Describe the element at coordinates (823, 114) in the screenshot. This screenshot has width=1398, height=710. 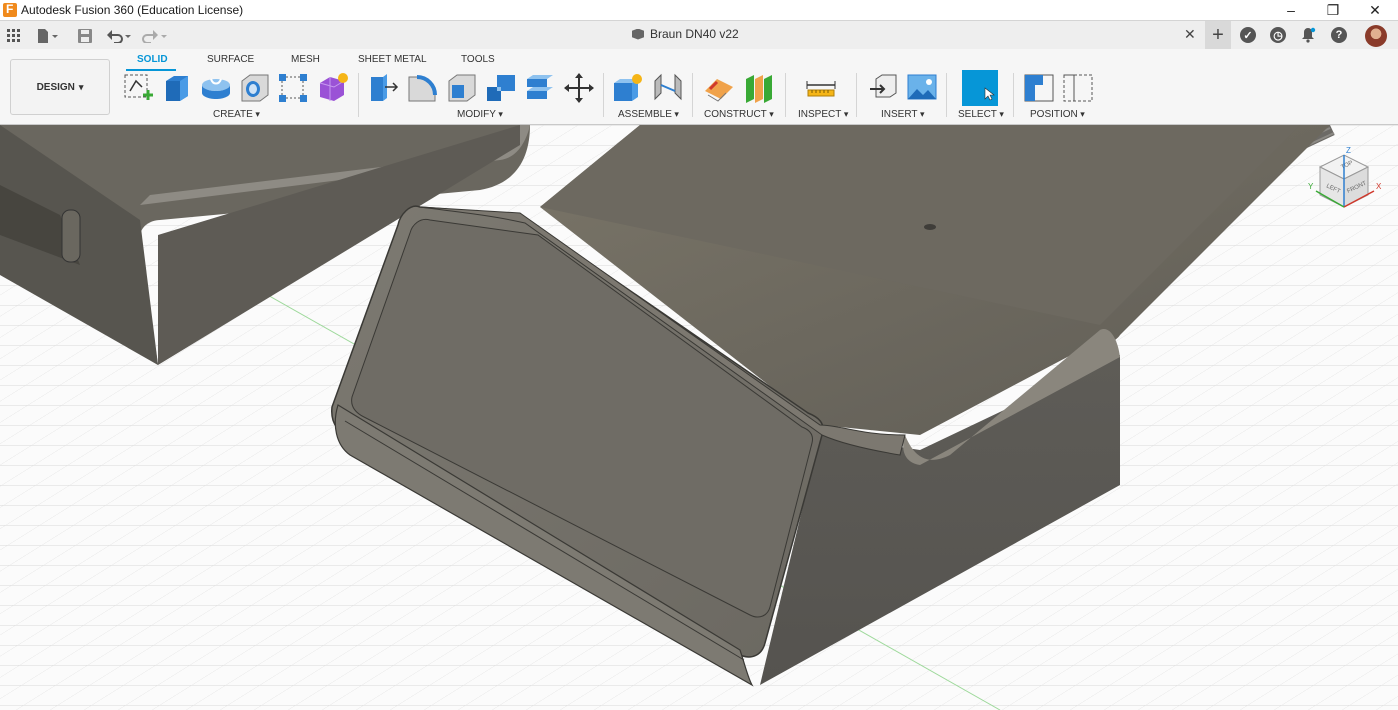
I see `inspect-menu: INSPECT` at that location.